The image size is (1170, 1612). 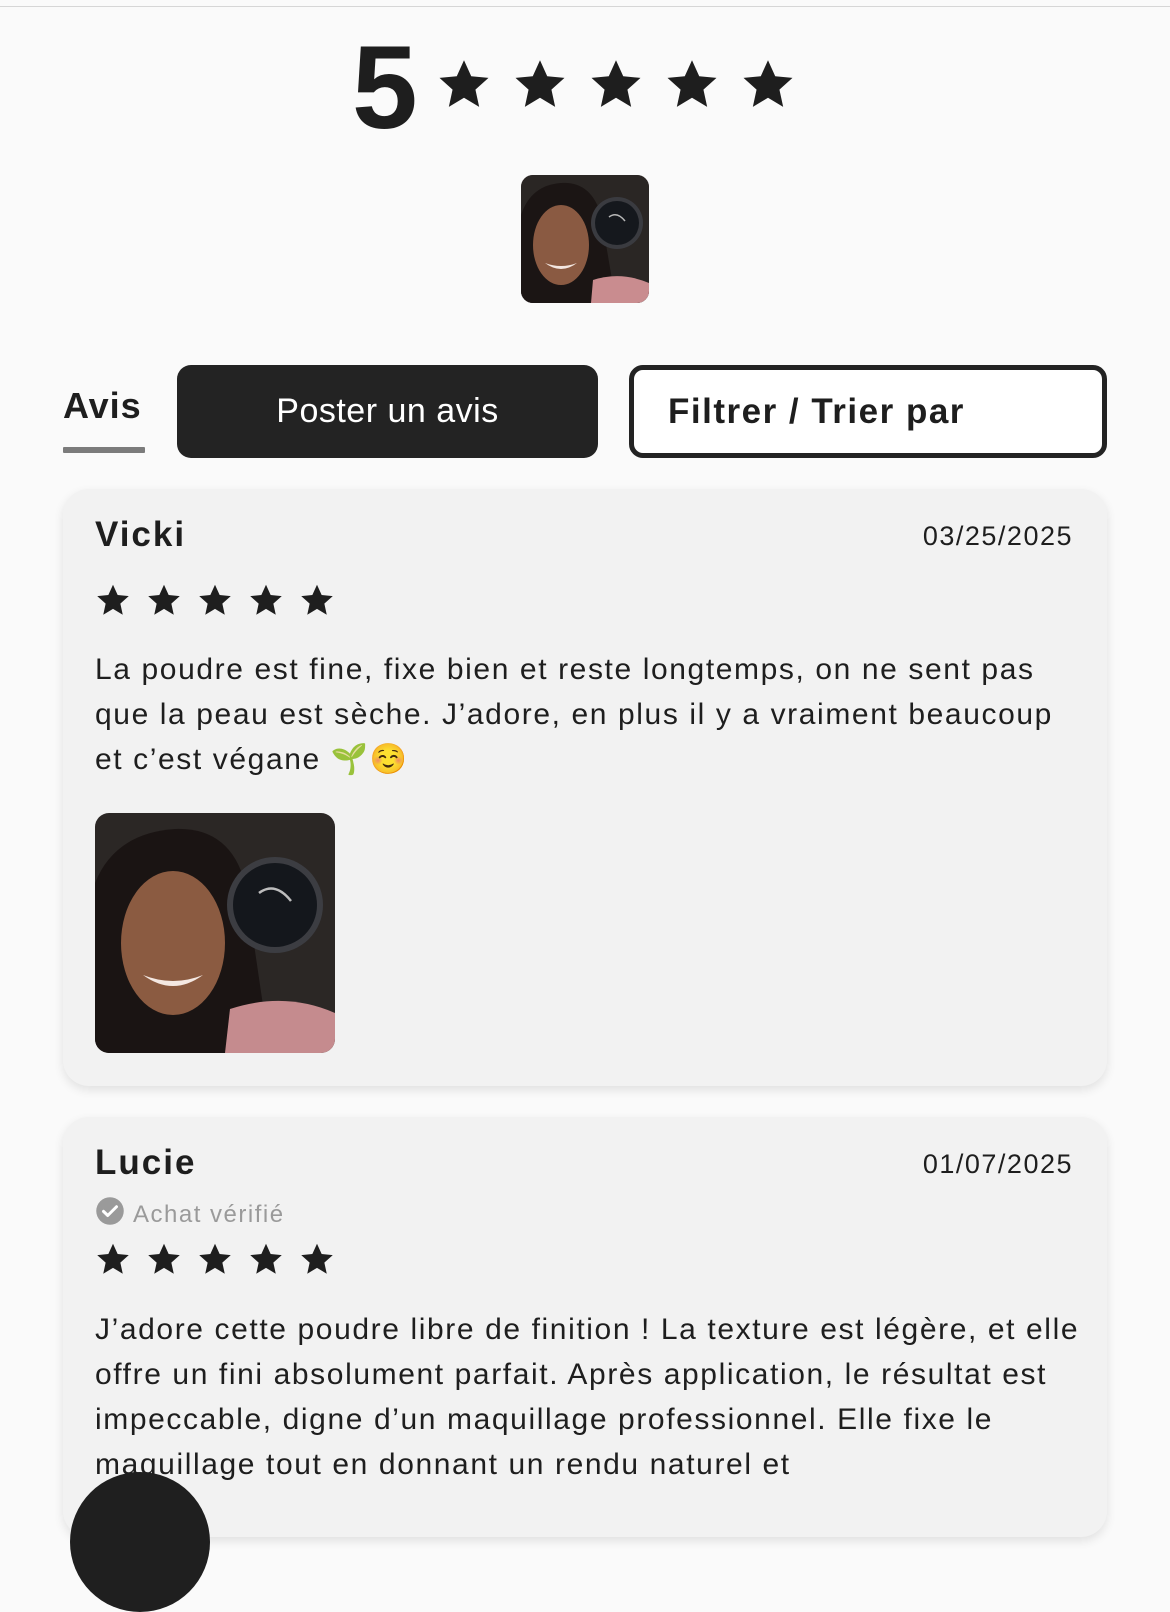 What do you see at coordinates (215, 933) in the screenshot?
I see `review-photo` at bounding box center [215, 933].